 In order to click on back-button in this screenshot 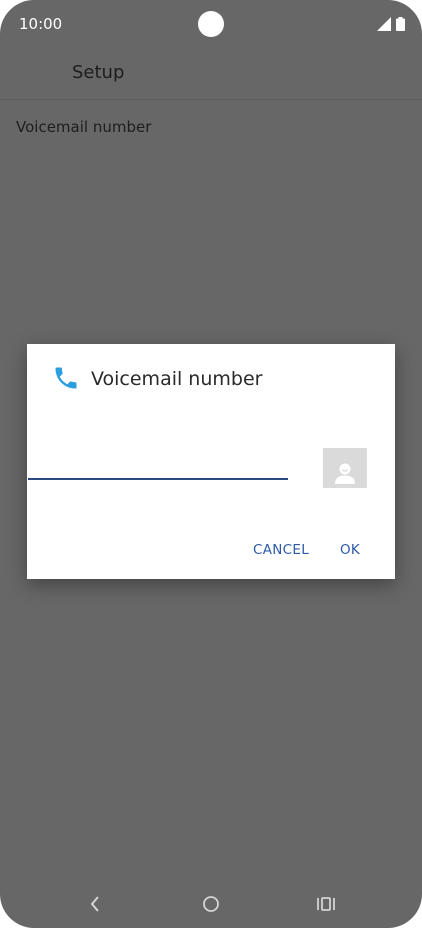, I will do `click(95, 904)`.